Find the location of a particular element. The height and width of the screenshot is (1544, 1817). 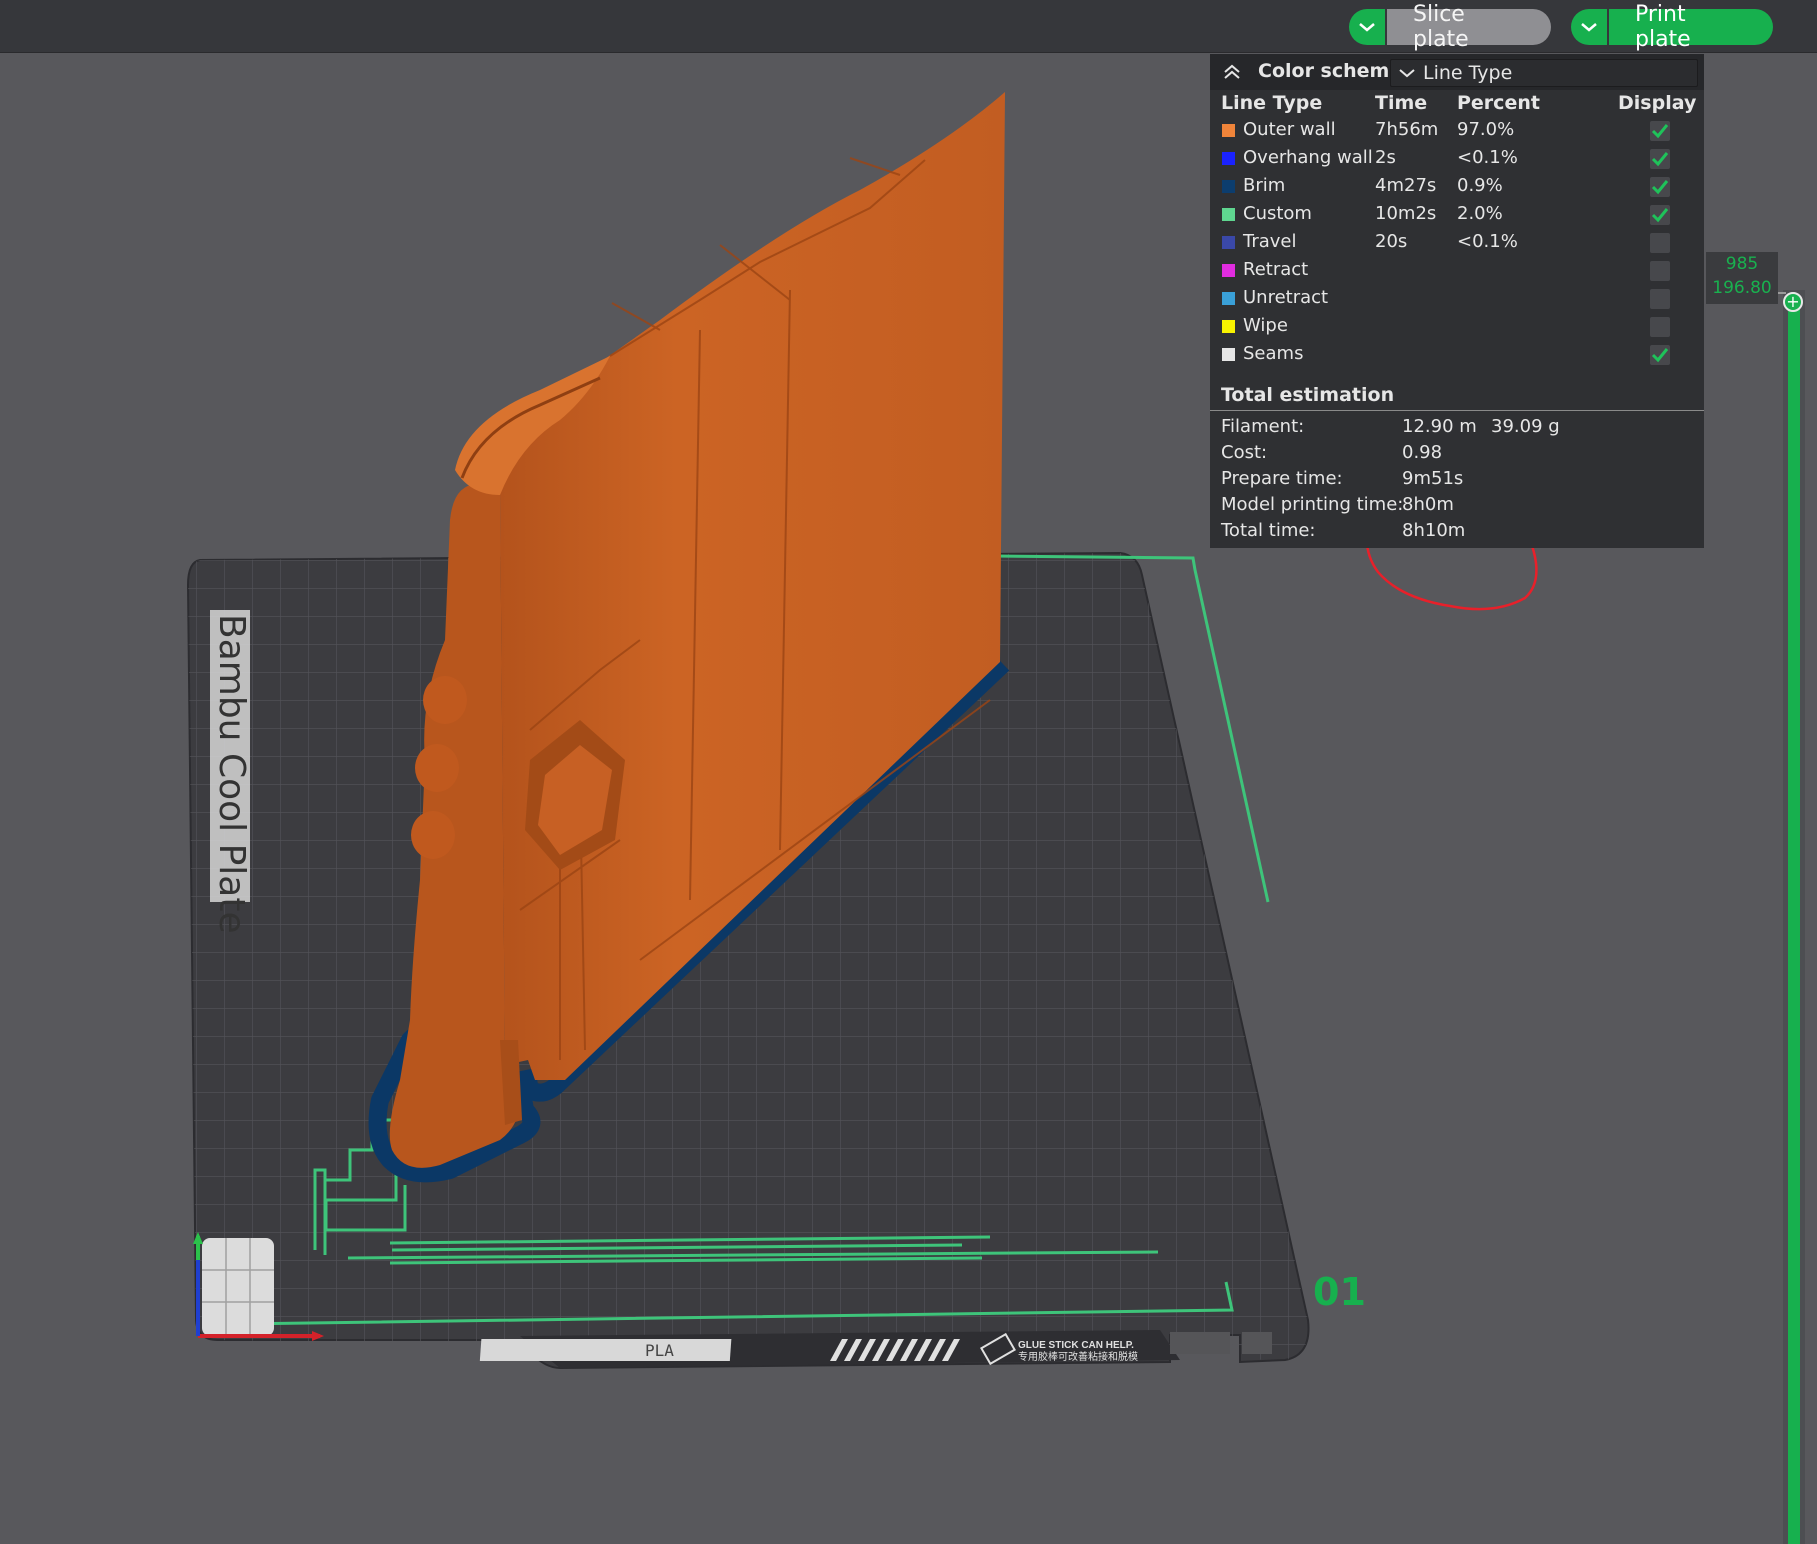

column-header-display: Display is located at coordinates (1657, 103).